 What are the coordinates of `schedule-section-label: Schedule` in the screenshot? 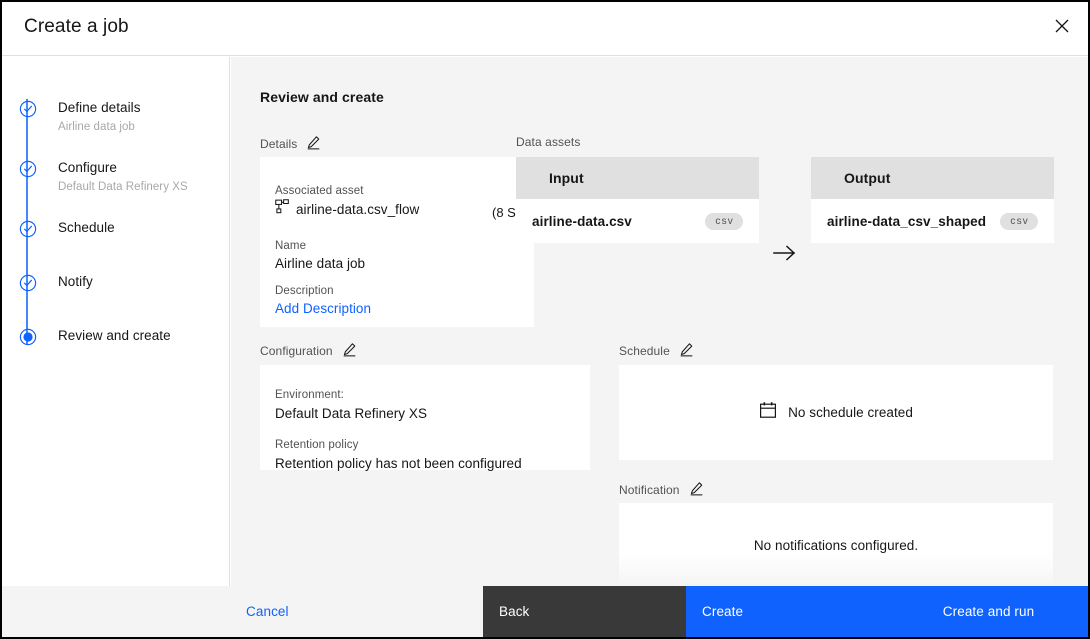 It's located at (656, 351).